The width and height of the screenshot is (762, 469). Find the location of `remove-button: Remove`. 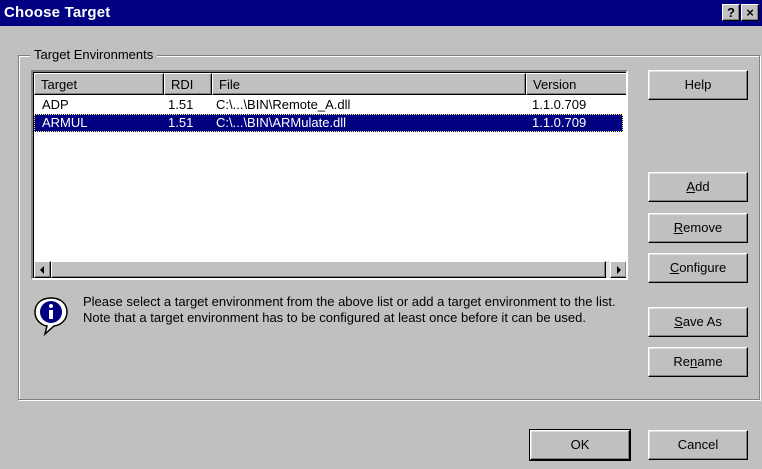

remove-button: Remove is located at coordinates (698, 228).